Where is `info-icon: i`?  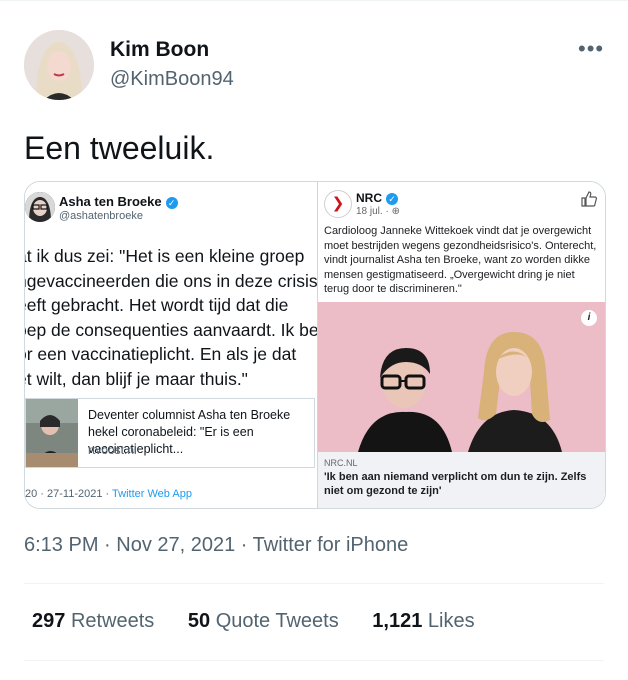
info-icon: i is located at coordinates (589, 318).